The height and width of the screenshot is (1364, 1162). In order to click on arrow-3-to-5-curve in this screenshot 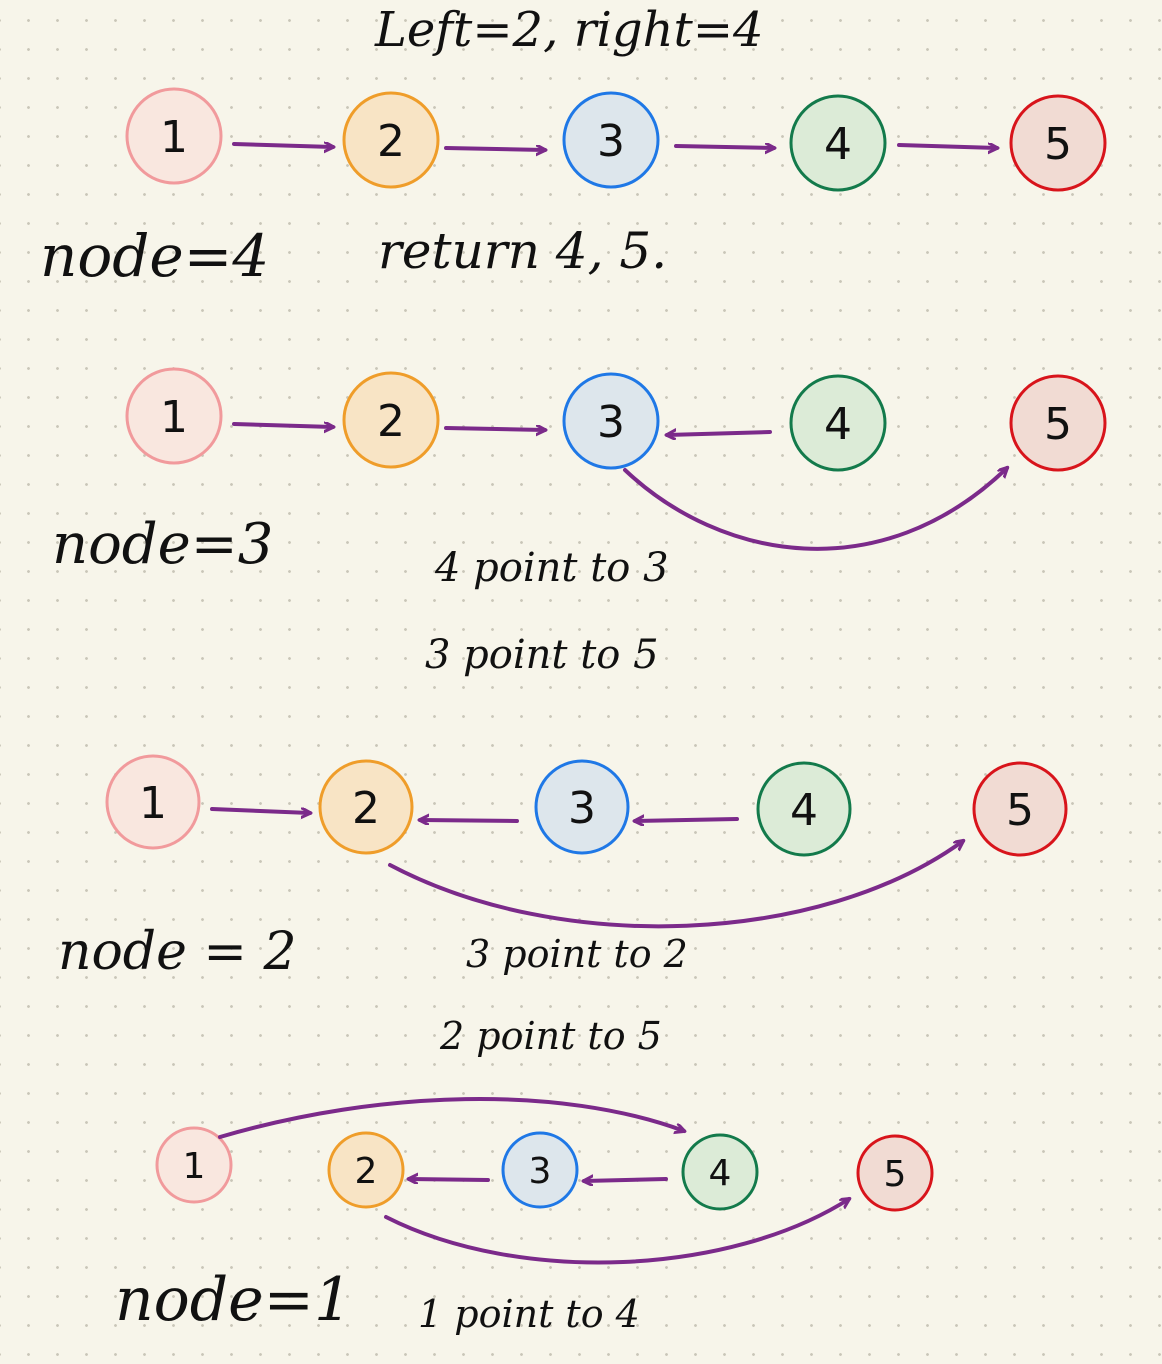, I will do `click(815, 509)`.